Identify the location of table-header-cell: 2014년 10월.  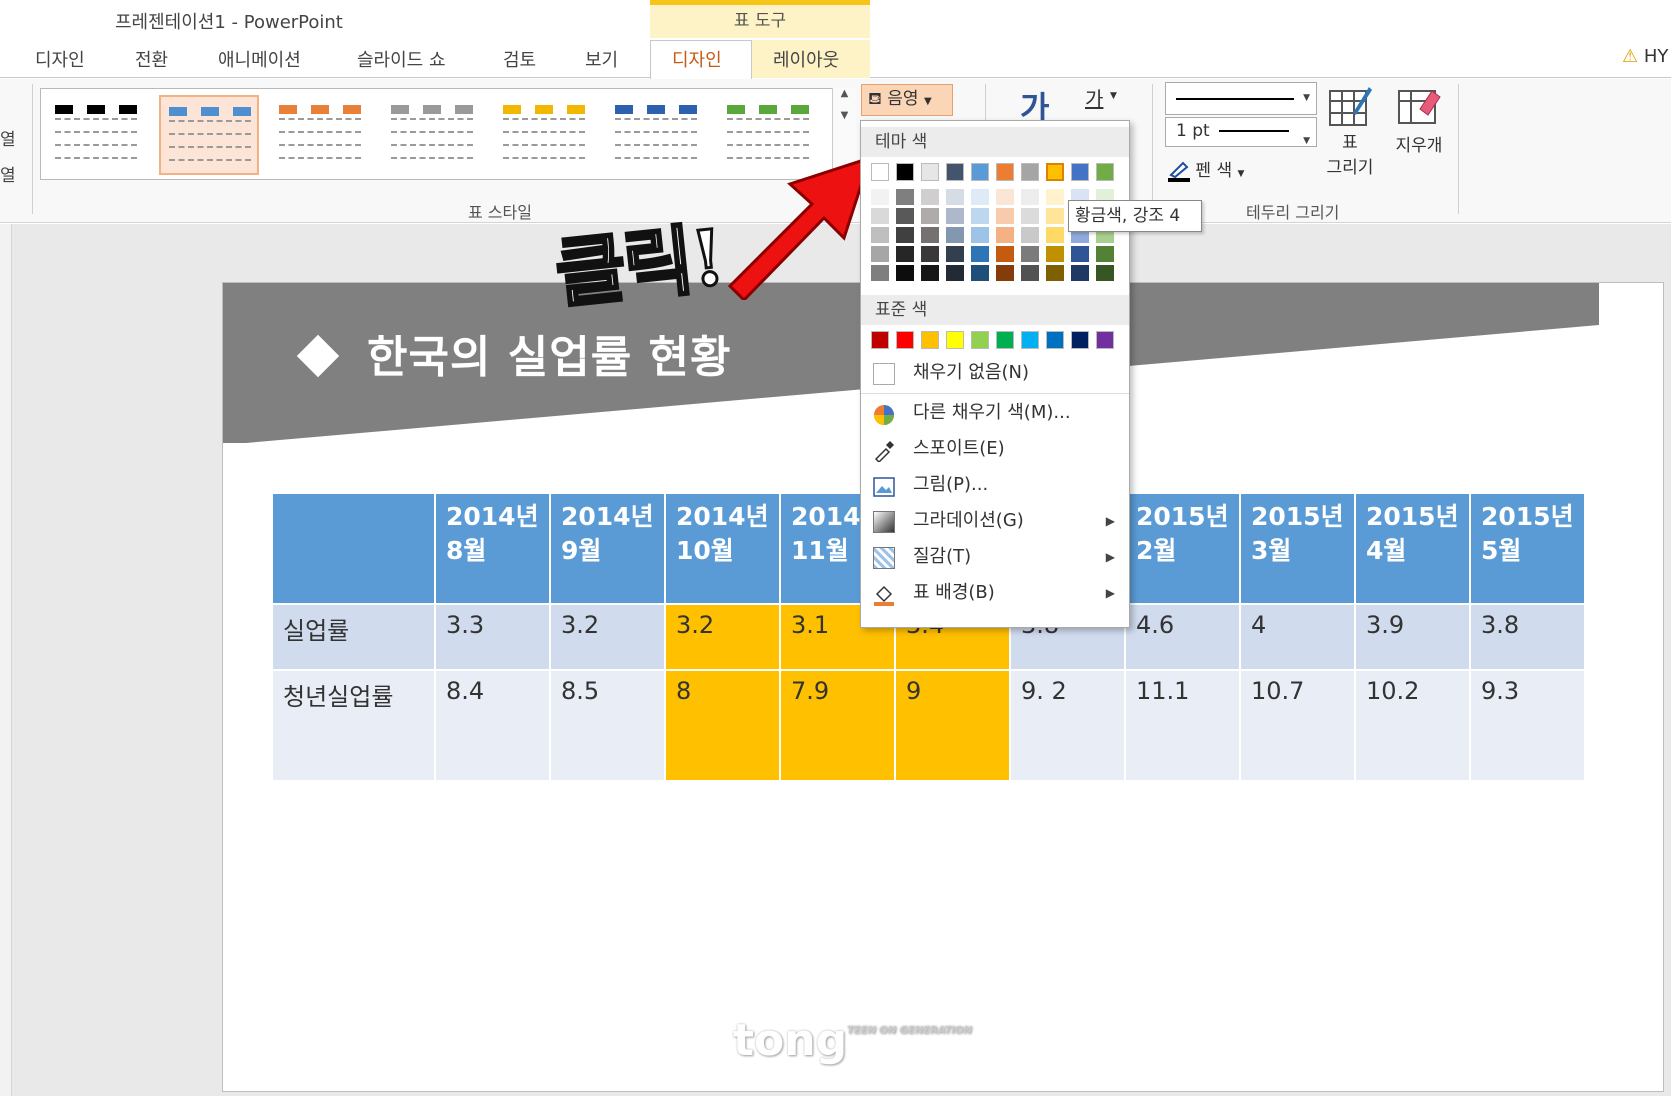
(723, 549).